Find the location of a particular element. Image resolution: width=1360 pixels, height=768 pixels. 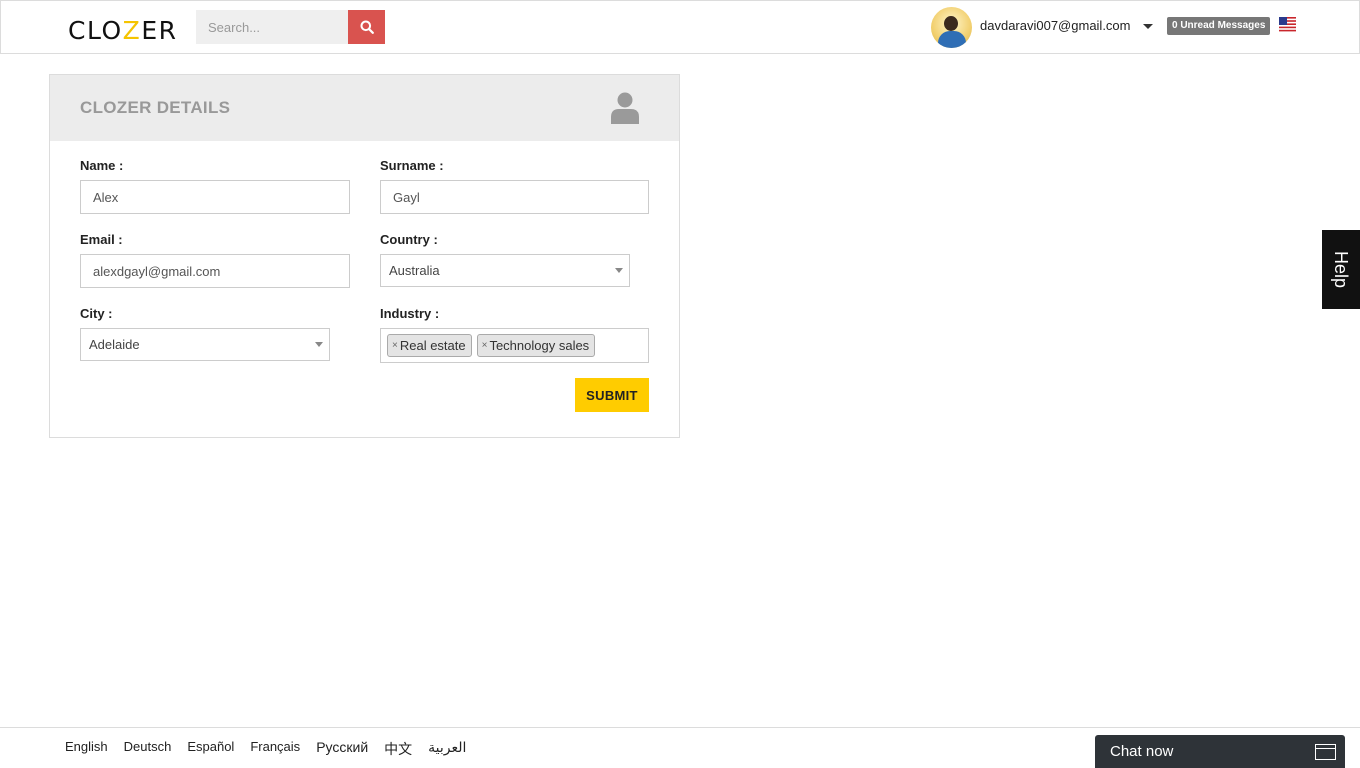

us-flag-icon is located at coordinates (1287, 25).